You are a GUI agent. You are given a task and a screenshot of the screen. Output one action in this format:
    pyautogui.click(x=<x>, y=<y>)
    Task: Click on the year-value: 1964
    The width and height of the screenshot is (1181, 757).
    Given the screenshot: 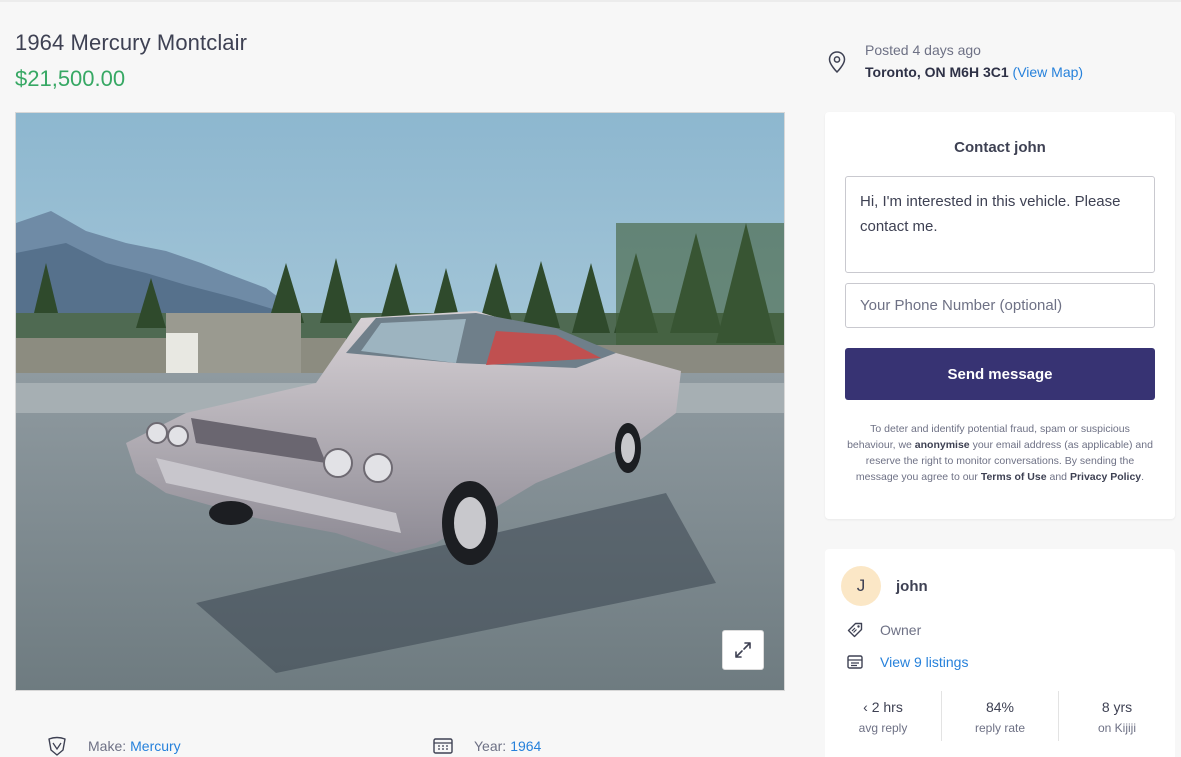 What is the action you would take?
    pyautogui.click(x=525, y=746)
    